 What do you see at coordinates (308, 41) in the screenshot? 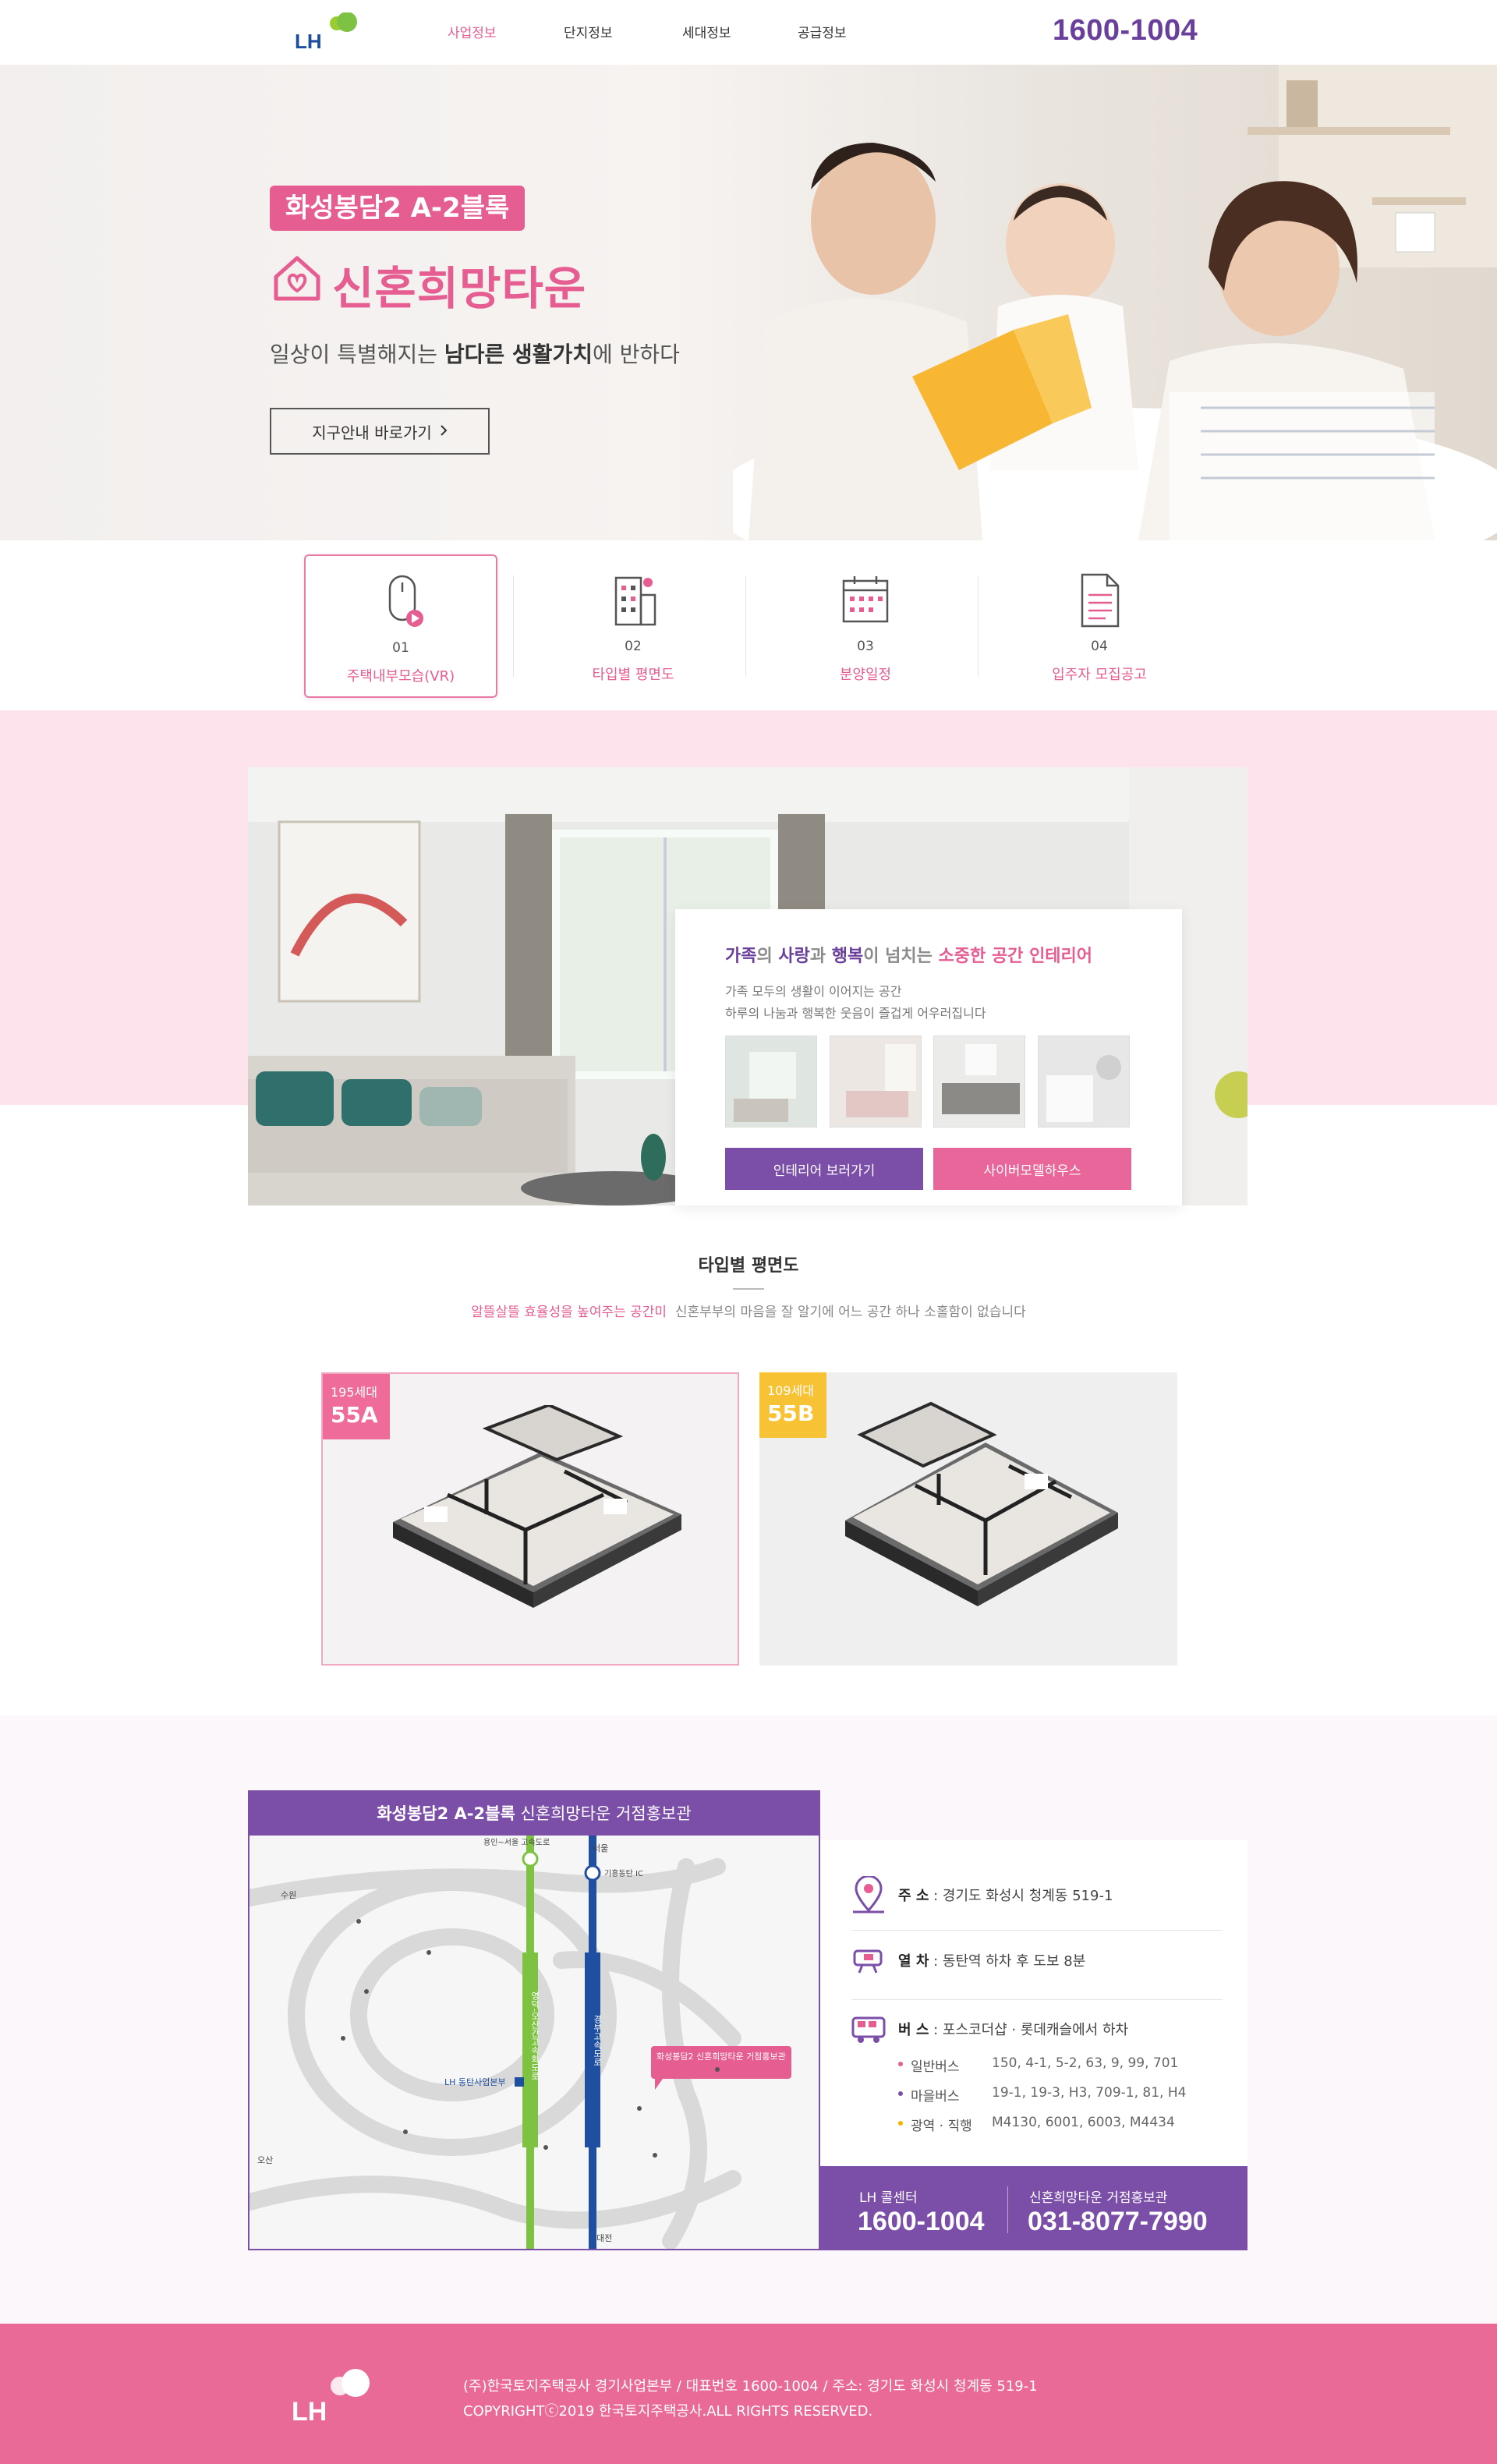
I see `logo-text: LH` at bounding box center [308, 41].